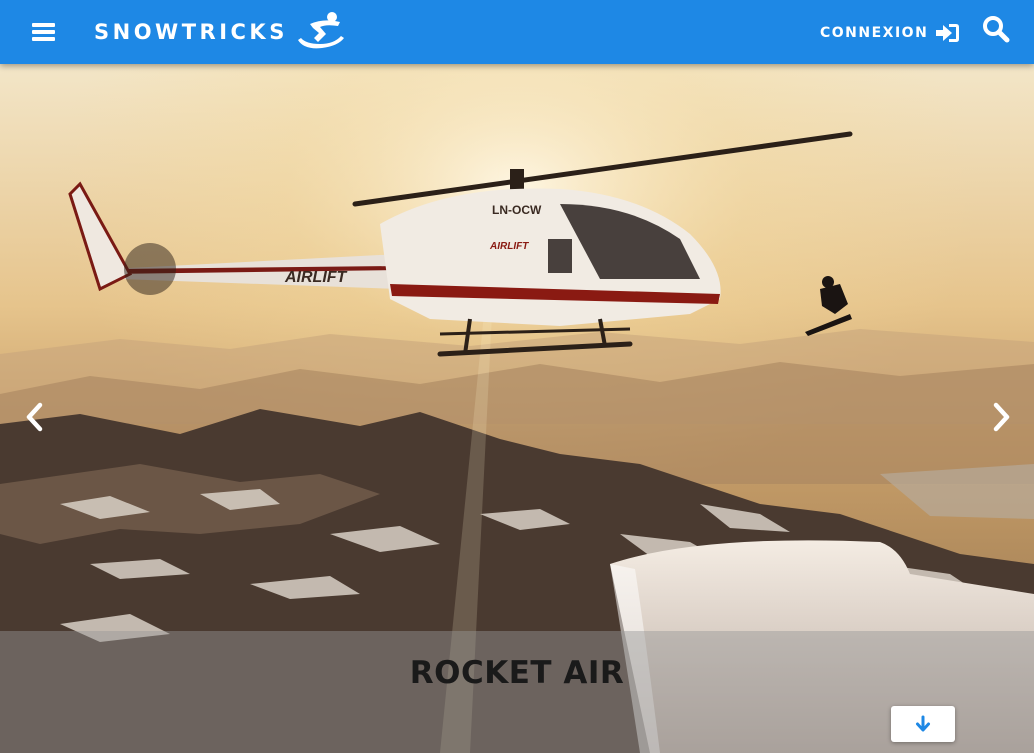 Image resolution: width=1034 pixels, height=753 pixels. Describe the element at coordinates (191, 32) in the screenshot. I see `brand-label: SNOWTRICKS` at that location.